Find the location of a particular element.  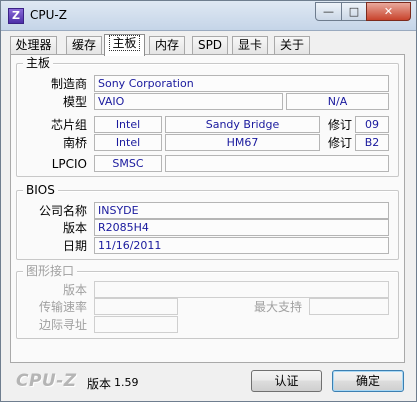

manufacturer-field: Sony Corporation is located at coordinates (241, 83).